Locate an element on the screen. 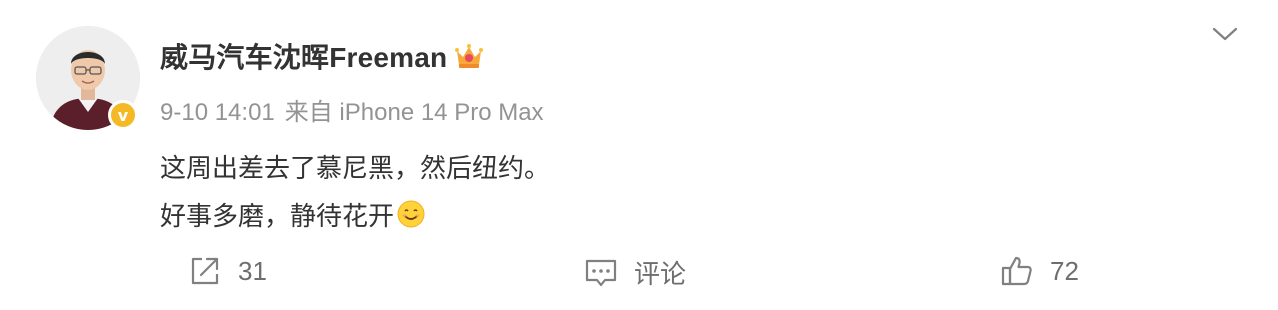 This screenshot has width=1278, height=310. repost-count: 31 is located at coordinates (252, 270).